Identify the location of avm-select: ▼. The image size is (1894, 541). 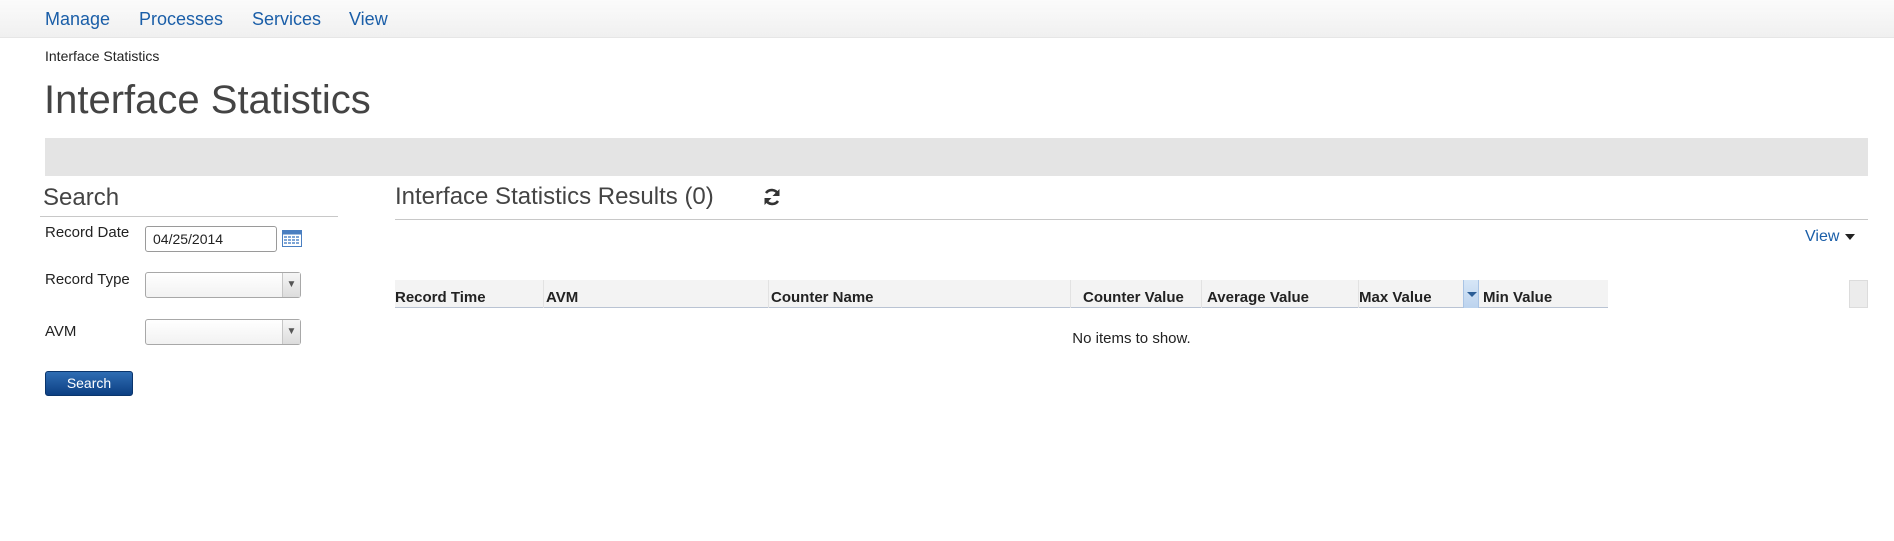
(223, 332).